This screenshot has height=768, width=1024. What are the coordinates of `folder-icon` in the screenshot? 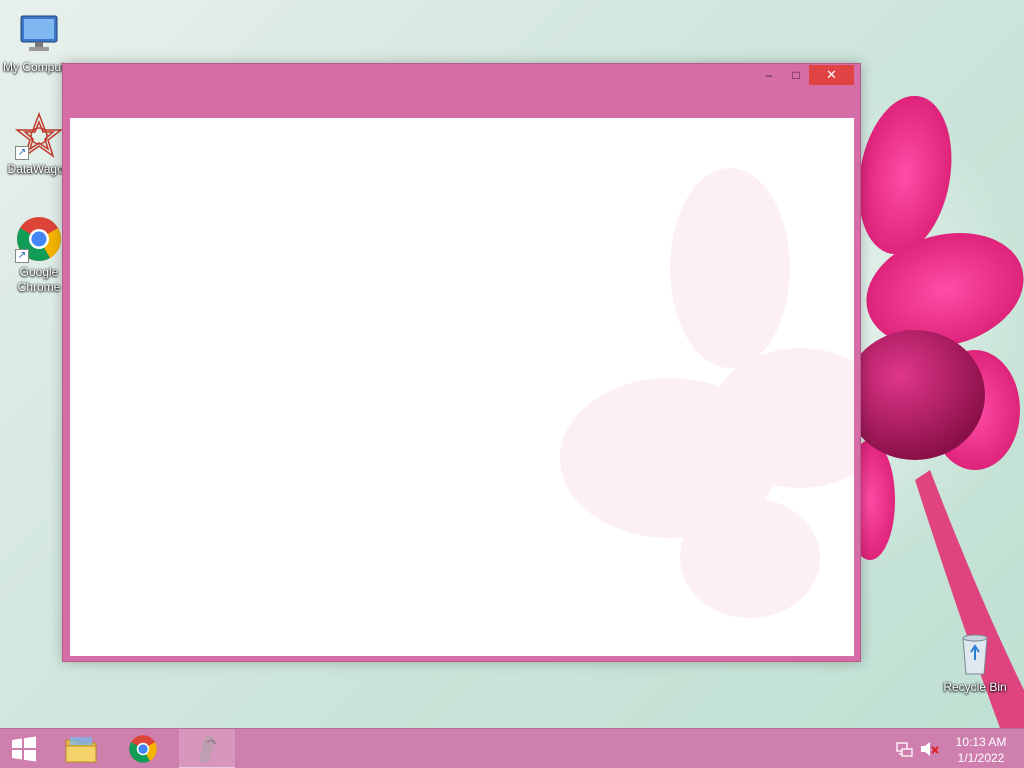 It's located at (81, 750).